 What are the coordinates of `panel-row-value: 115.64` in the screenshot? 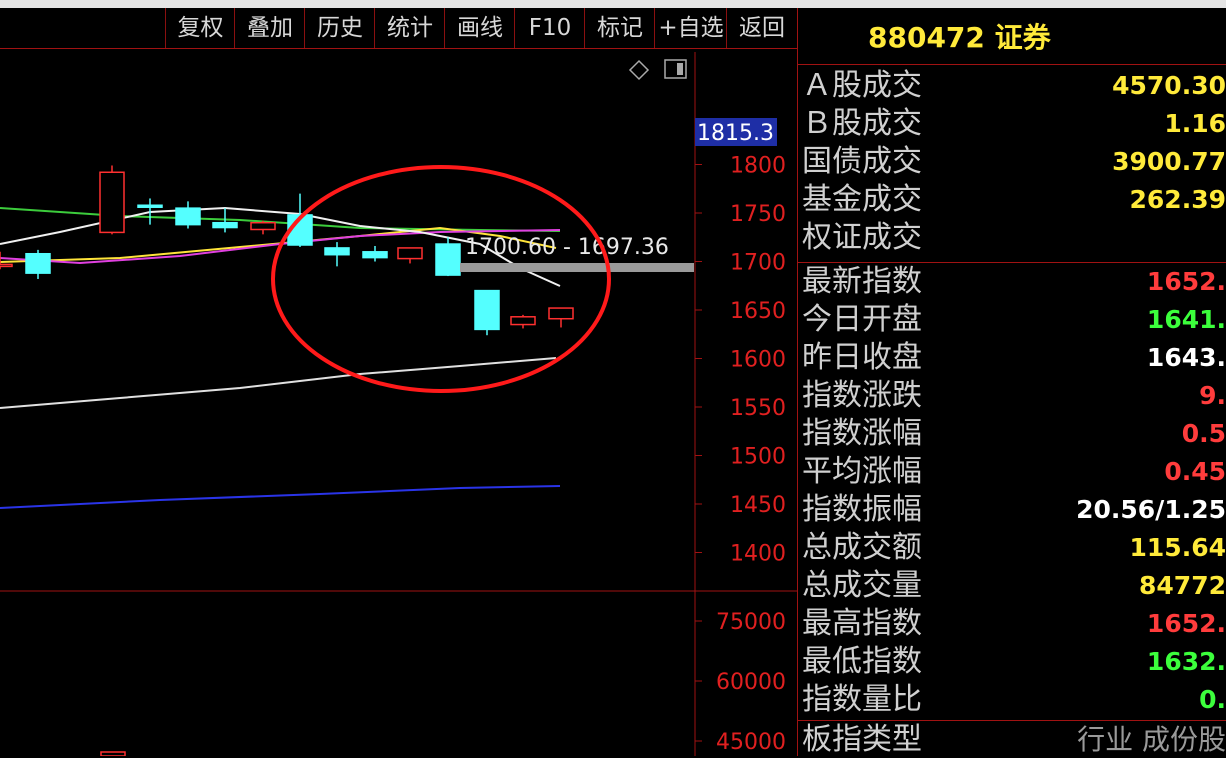 It's located at (1177, 547).